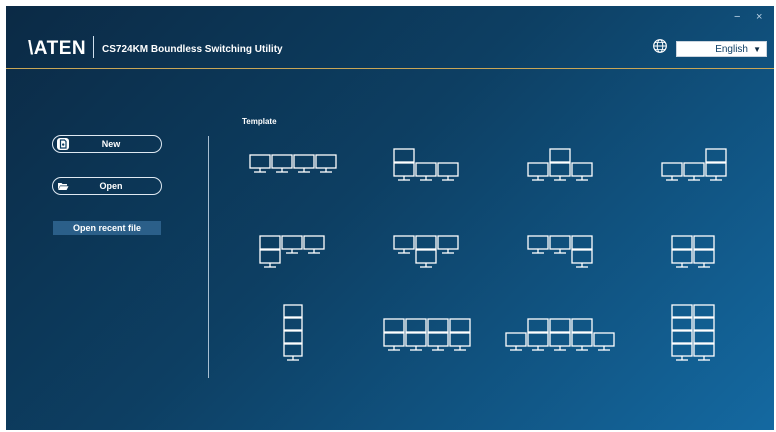  I want to click on new-button: New, so click(107, 144).